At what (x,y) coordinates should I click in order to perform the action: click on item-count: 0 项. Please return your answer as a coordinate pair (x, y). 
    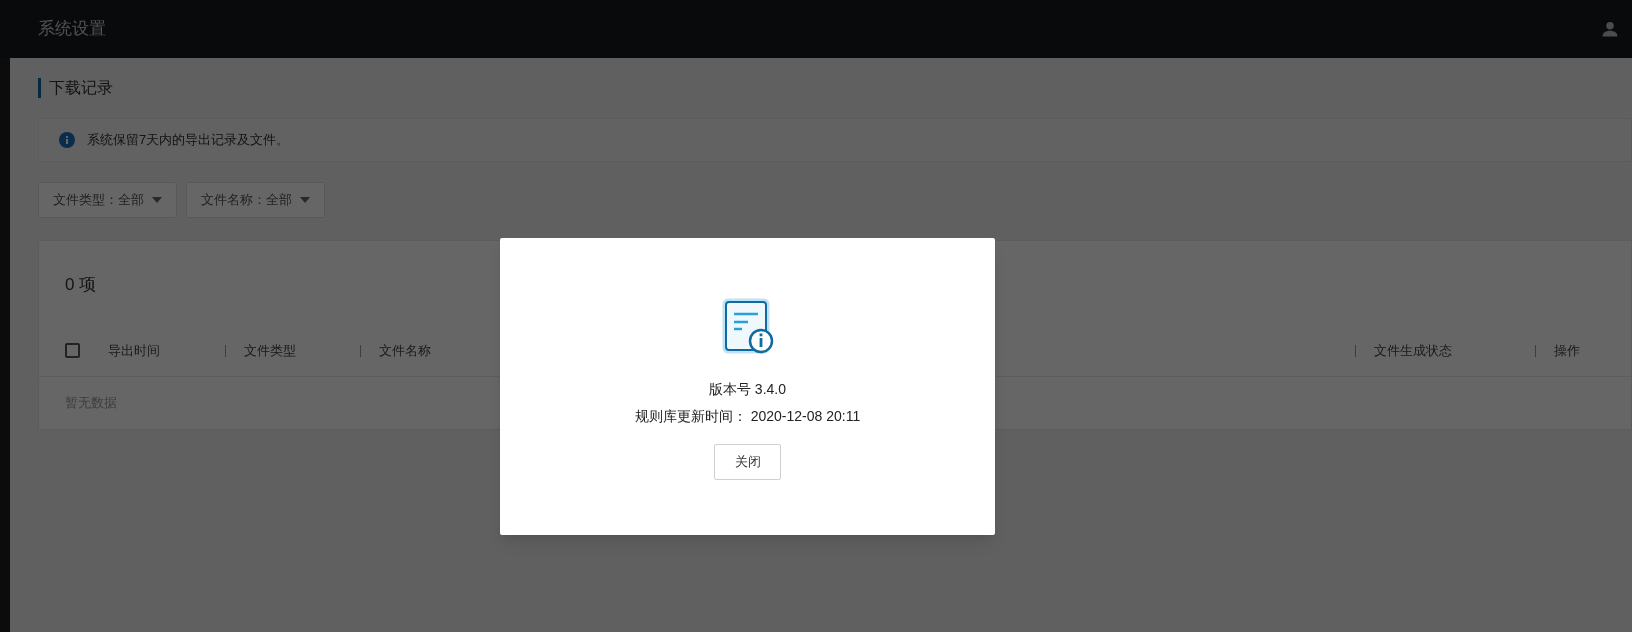
    Looking at the image, I should click on (81, 285).